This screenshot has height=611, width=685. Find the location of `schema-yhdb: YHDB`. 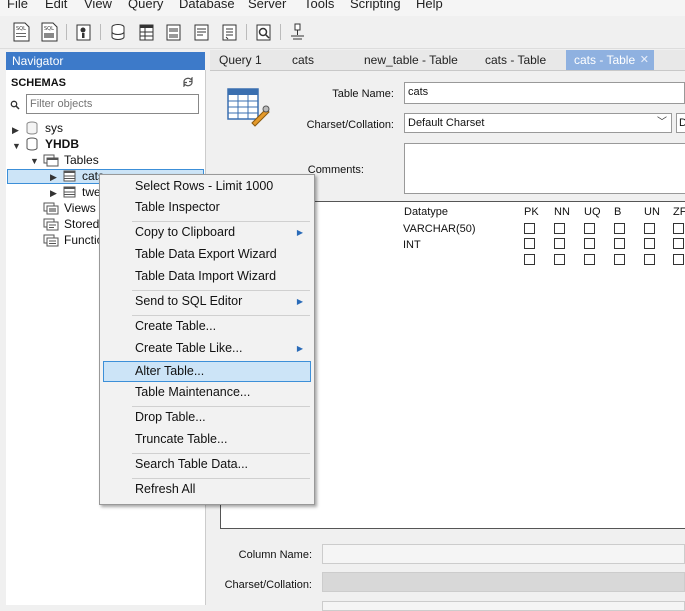

schema-yhdb: YHDB is located at coordinates (62, 144).